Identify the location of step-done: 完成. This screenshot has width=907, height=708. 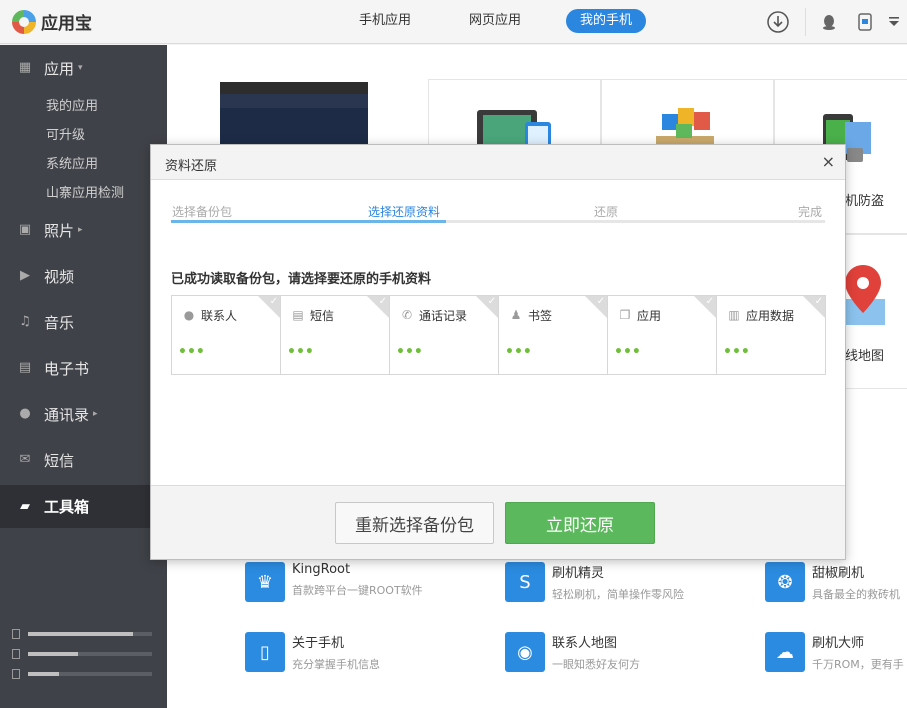
(810, 212).